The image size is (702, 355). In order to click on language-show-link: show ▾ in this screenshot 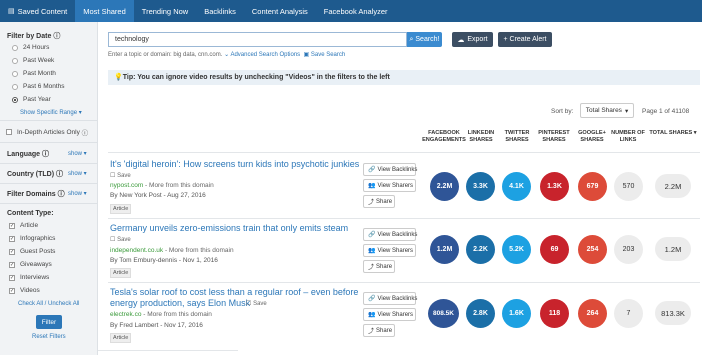, I will do `click(77, 153)`.